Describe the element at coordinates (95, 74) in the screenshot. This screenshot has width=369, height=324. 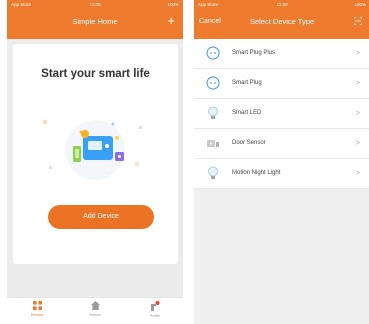
I see `empty-state-headline: Start your smart life` at that location.